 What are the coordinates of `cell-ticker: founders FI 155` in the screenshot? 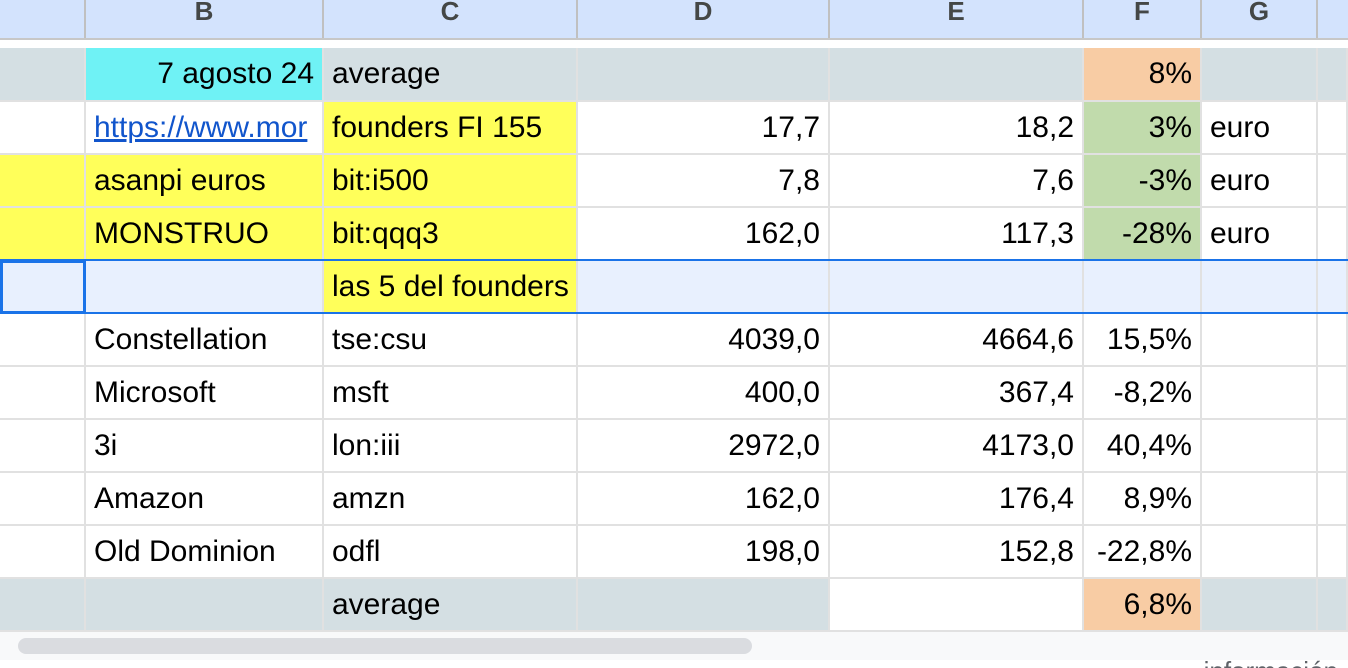 It's located at (451, 128).